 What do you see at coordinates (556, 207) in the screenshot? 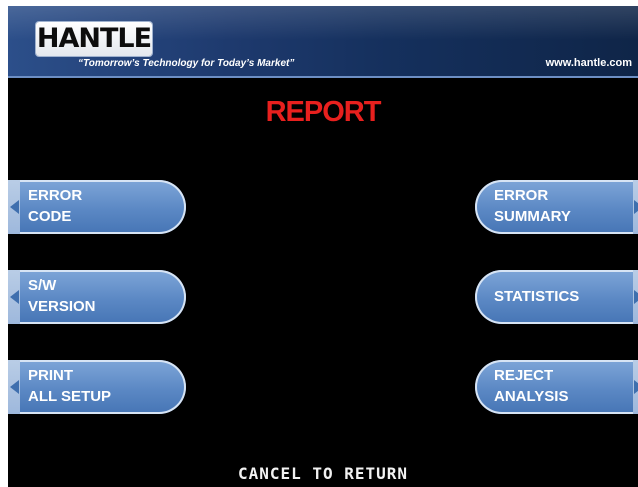
I see `error-summary-button: ERROR SUMMARY` at bounding box center [556, 207].